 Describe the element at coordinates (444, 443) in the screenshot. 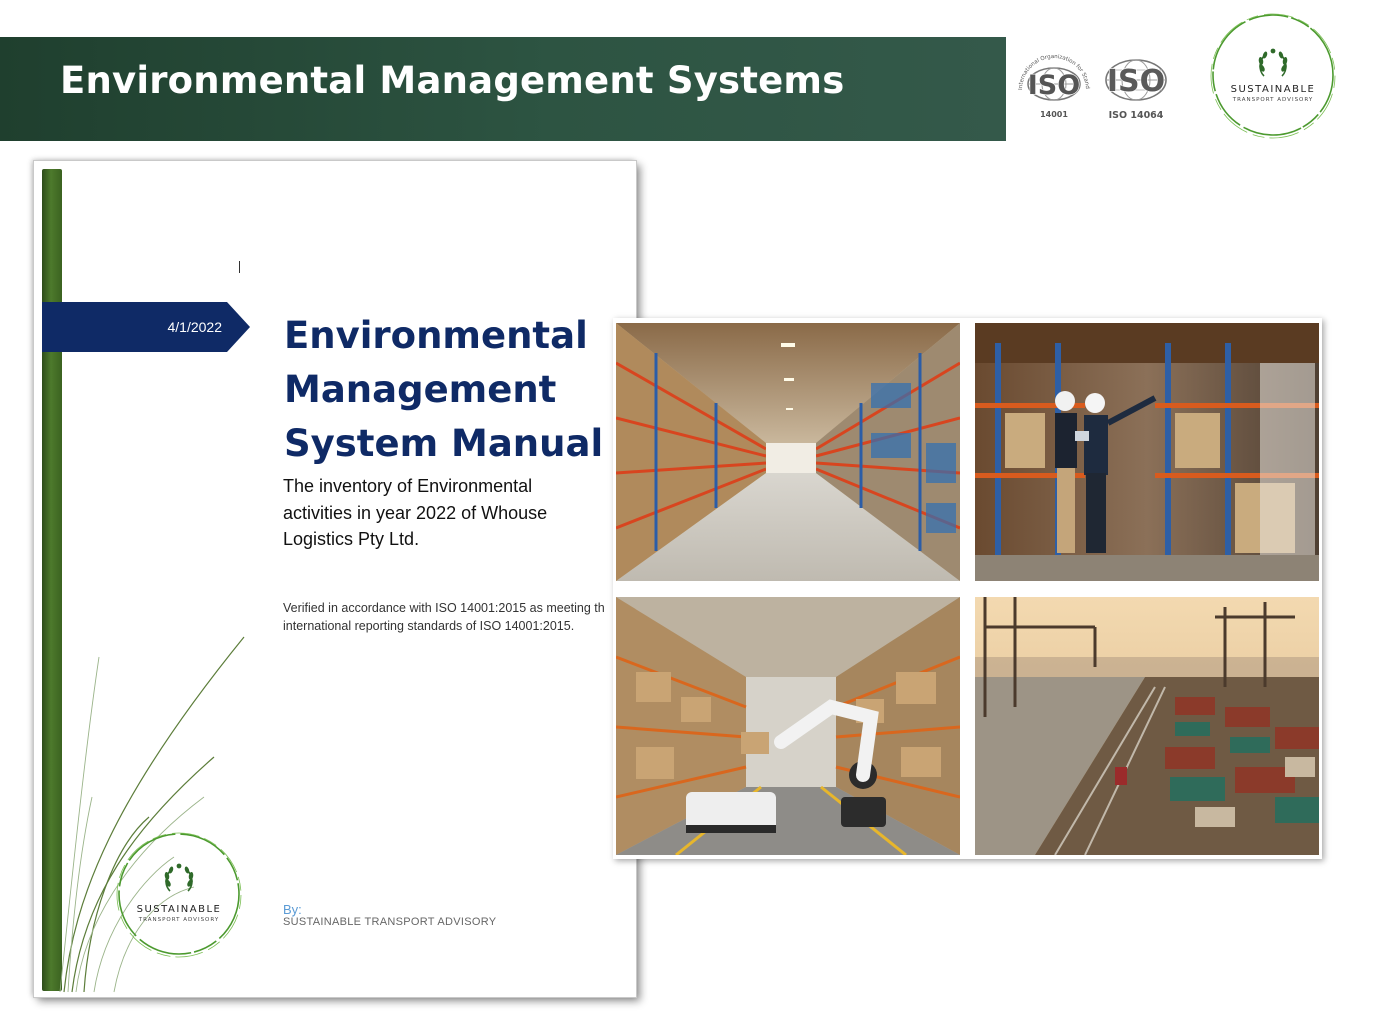

I see `cover-title-line: System Manual` at that location.